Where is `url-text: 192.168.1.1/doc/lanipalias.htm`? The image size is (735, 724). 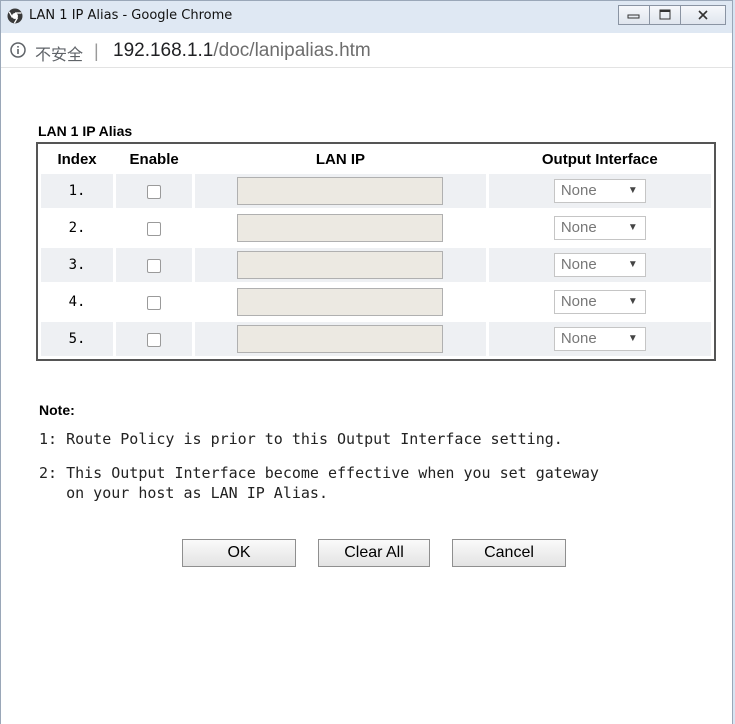
url-text: 192.168.1.1/doc/lanipalias.htm is located at coordinates (242, 51).